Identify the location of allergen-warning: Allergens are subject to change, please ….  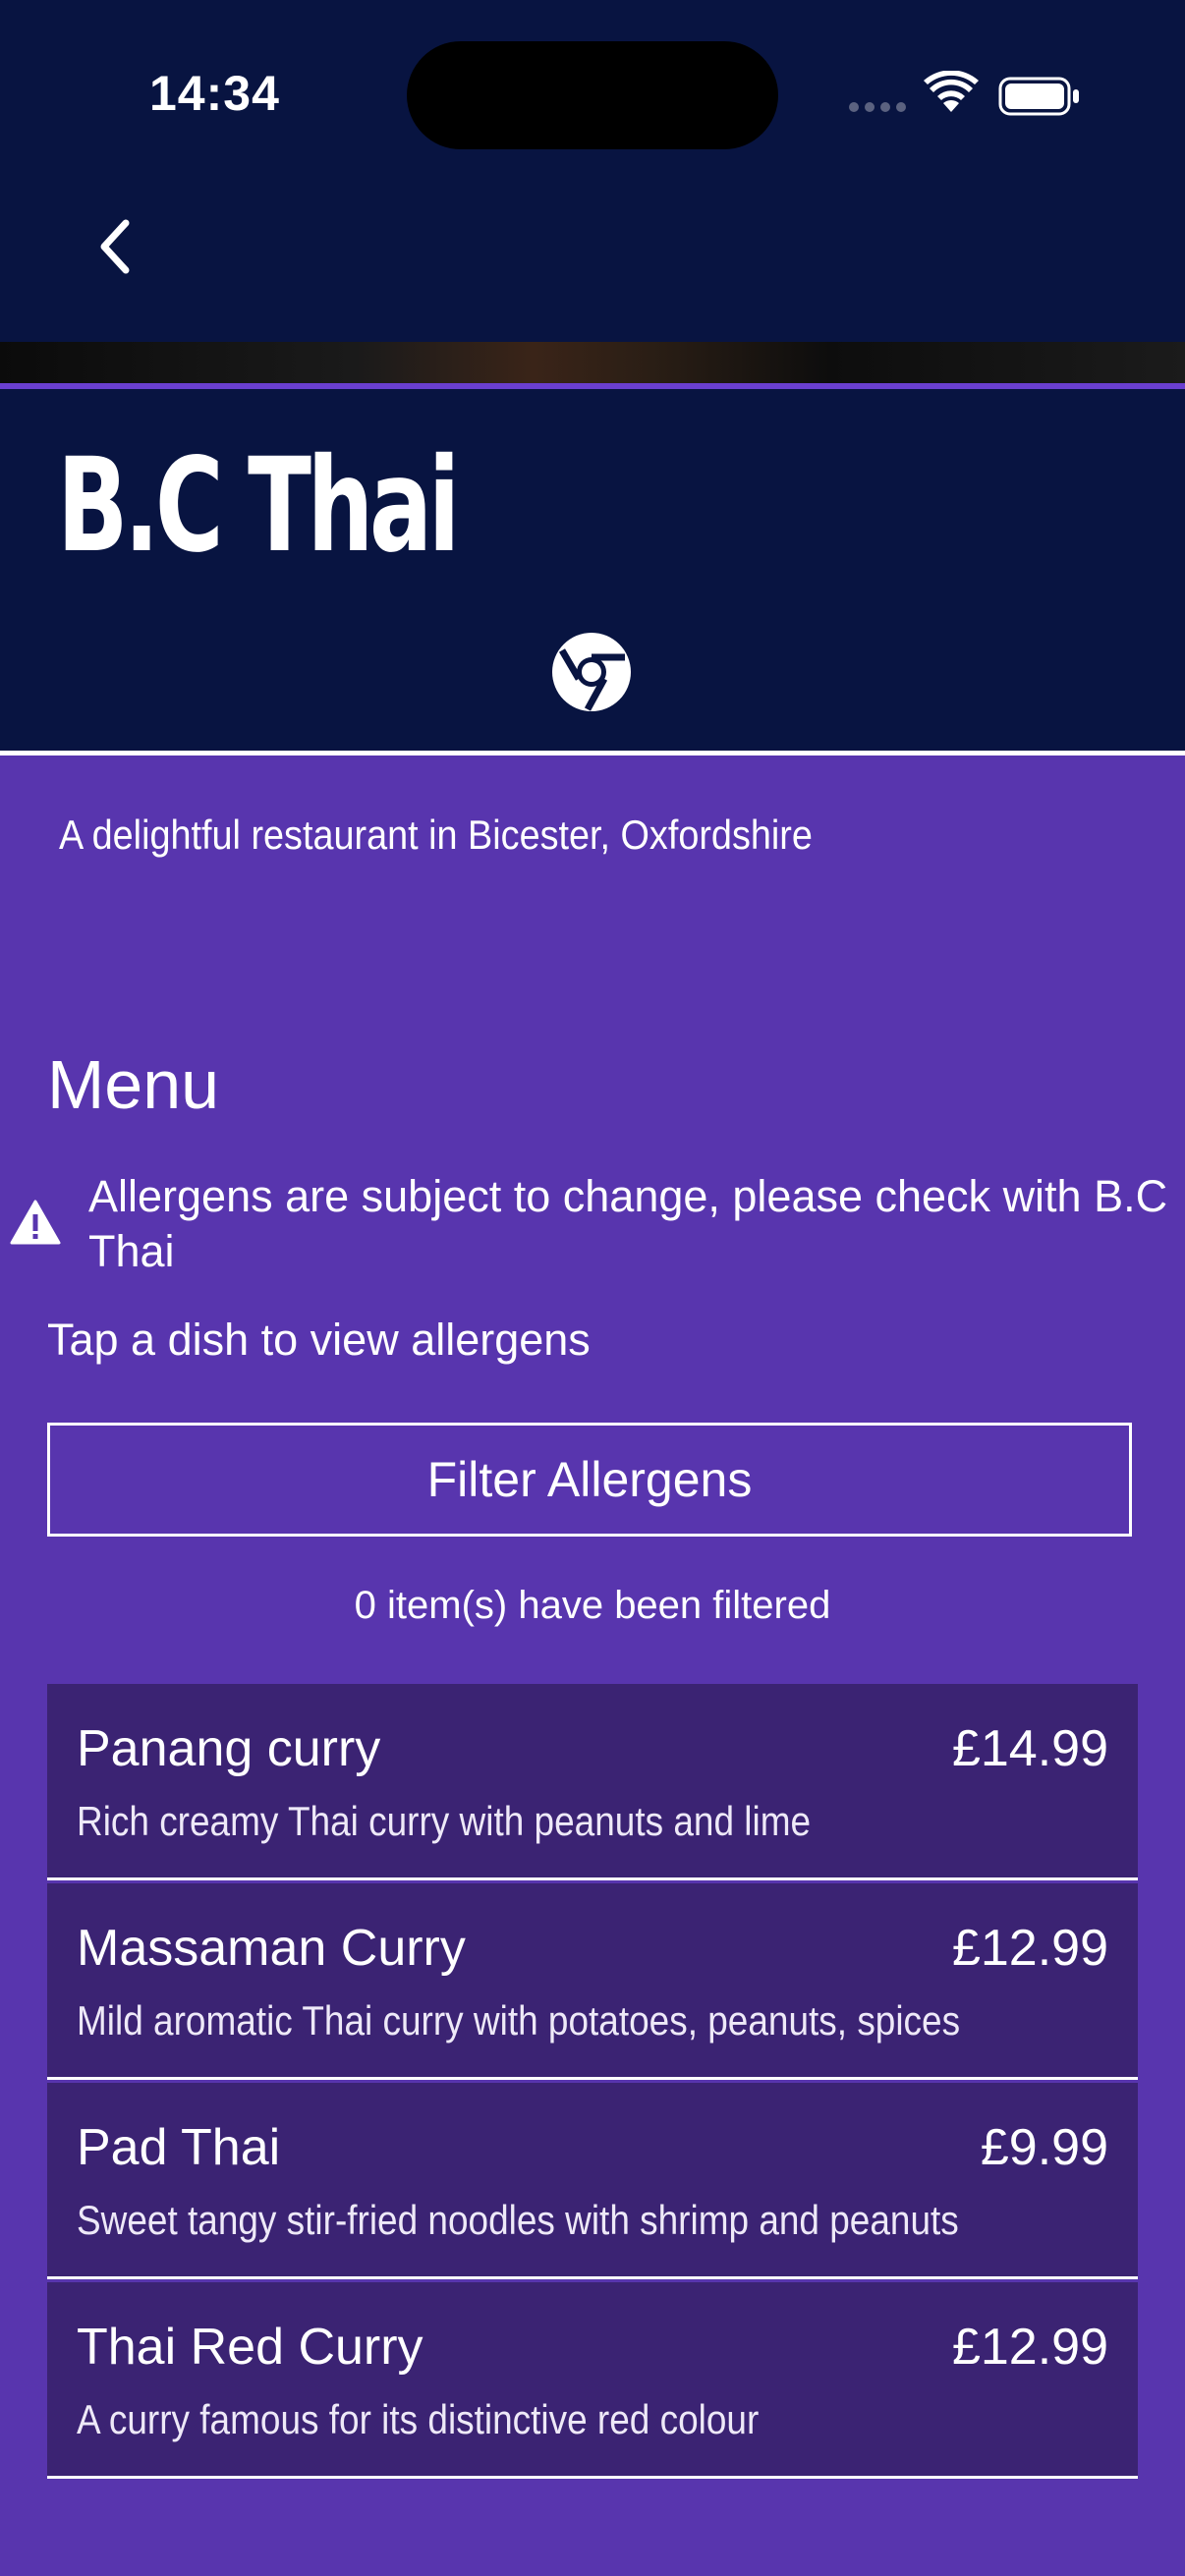
(628, 1223).